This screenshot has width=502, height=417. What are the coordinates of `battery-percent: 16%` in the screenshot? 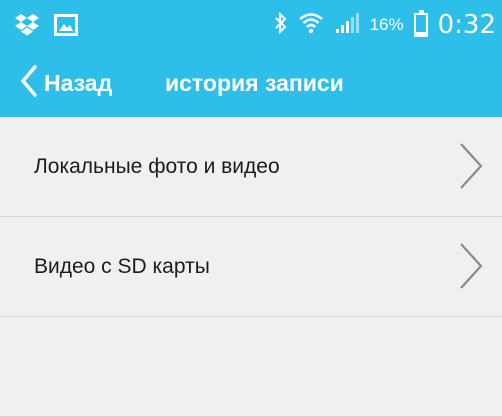 It's located at (386, 24).